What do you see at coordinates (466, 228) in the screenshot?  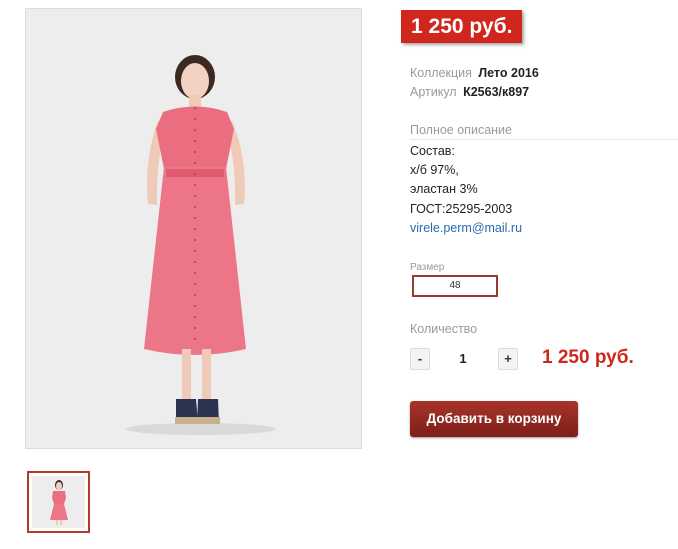 I see `email-link: virele.perm@mail.ru` at bounding box center [466, 228].